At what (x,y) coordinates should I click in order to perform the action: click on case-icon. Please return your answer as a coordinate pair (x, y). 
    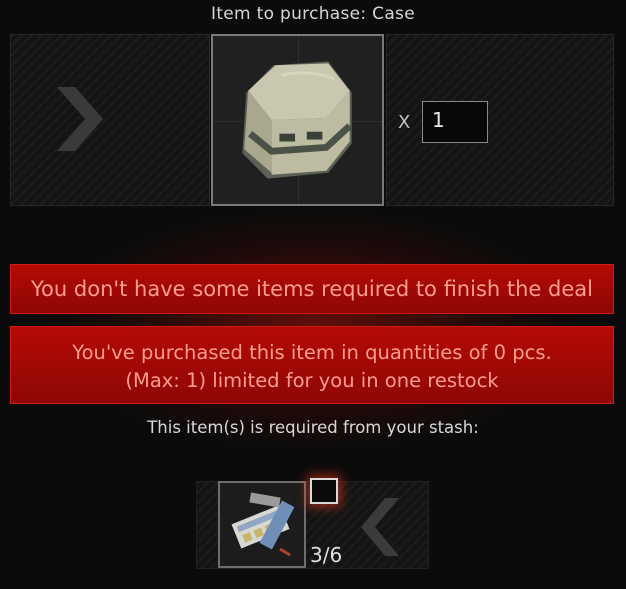
    Looking at the image, I should click on (297, 120).